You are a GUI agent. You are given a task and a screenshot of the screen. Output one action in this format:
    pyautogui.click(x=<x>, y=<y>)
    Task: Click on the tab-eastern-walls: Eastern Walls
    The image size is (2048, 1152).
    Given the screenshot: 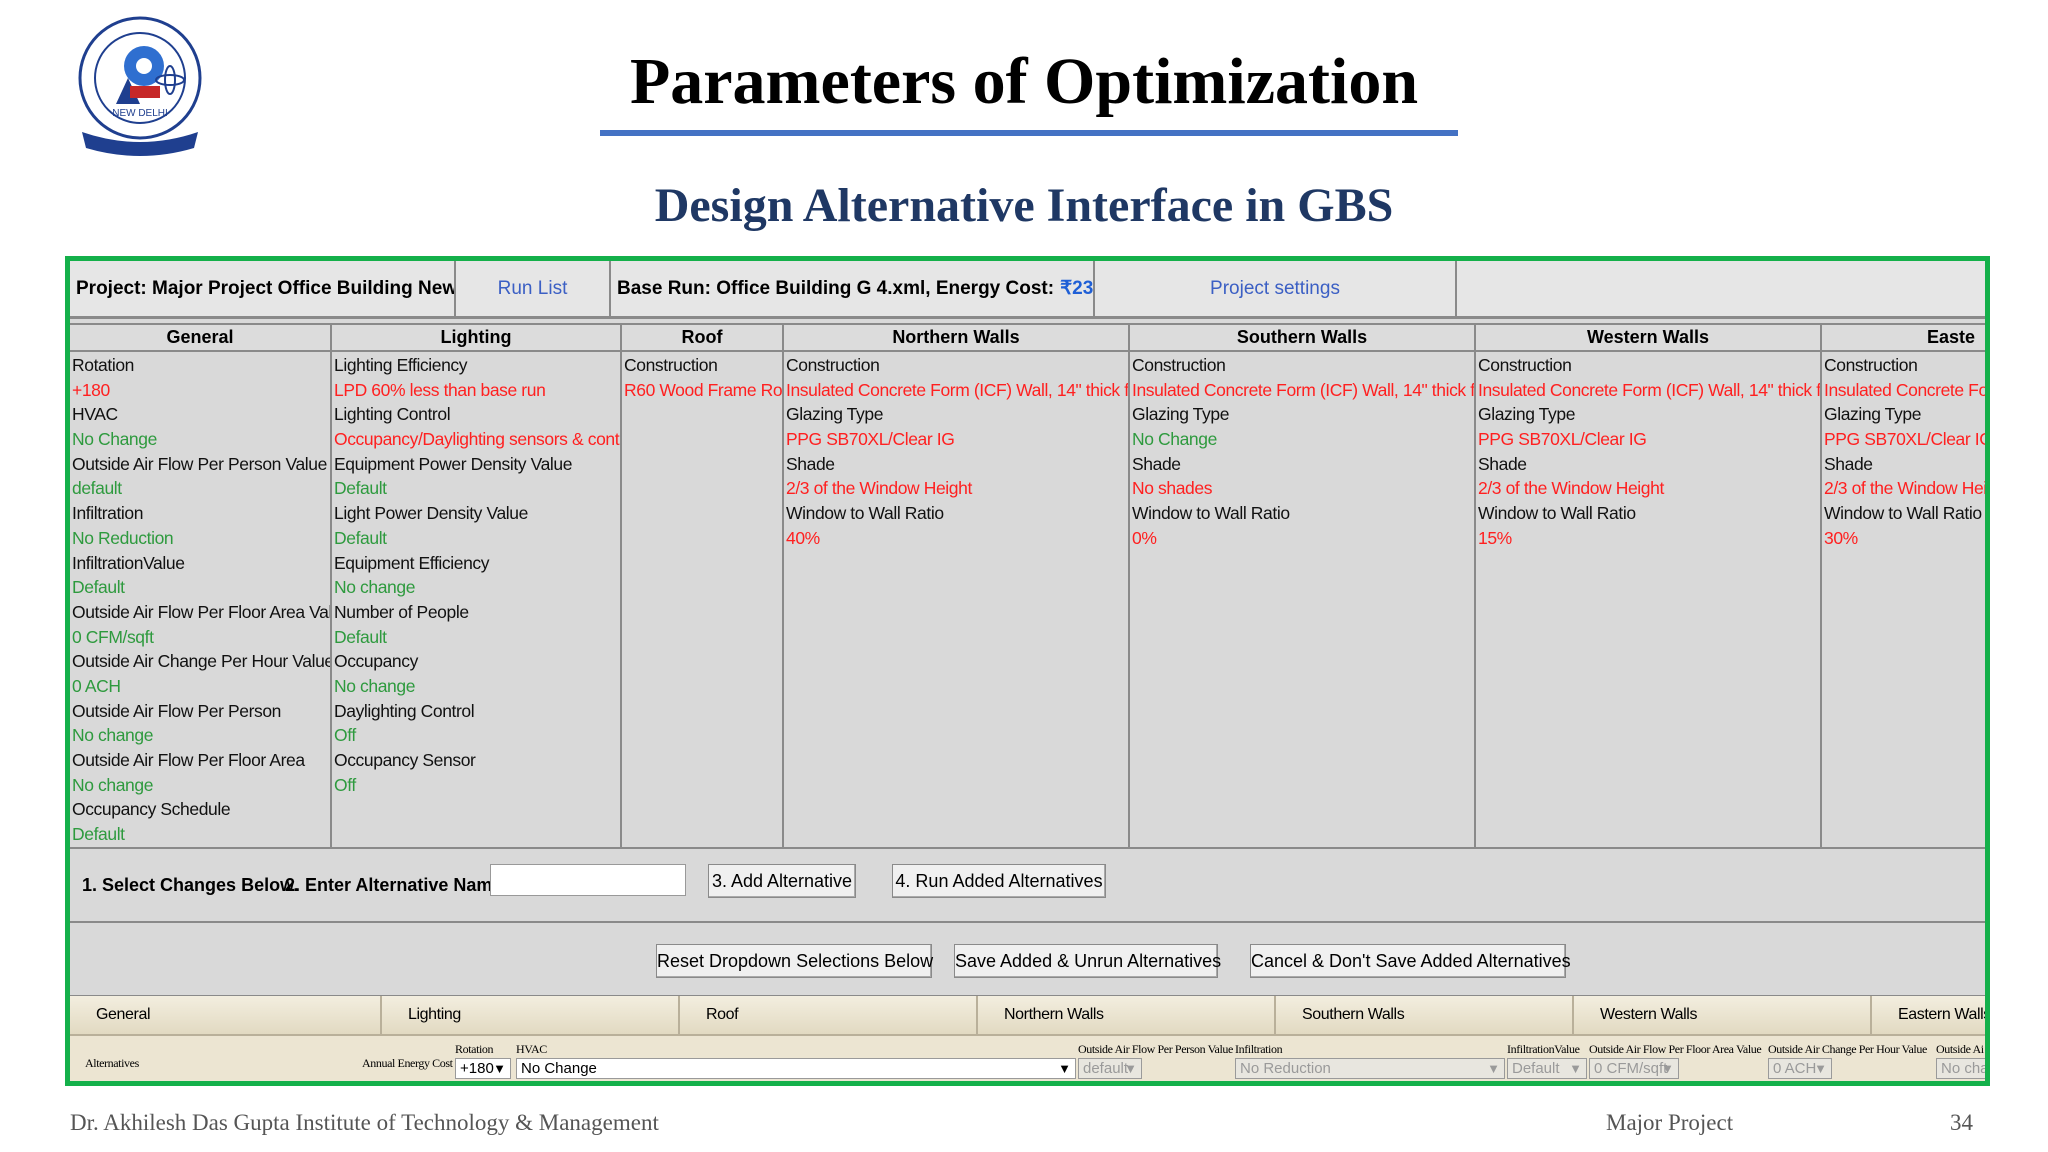 What is the action you would take?
    pyautogui.click(x=1927, y=1015)
    